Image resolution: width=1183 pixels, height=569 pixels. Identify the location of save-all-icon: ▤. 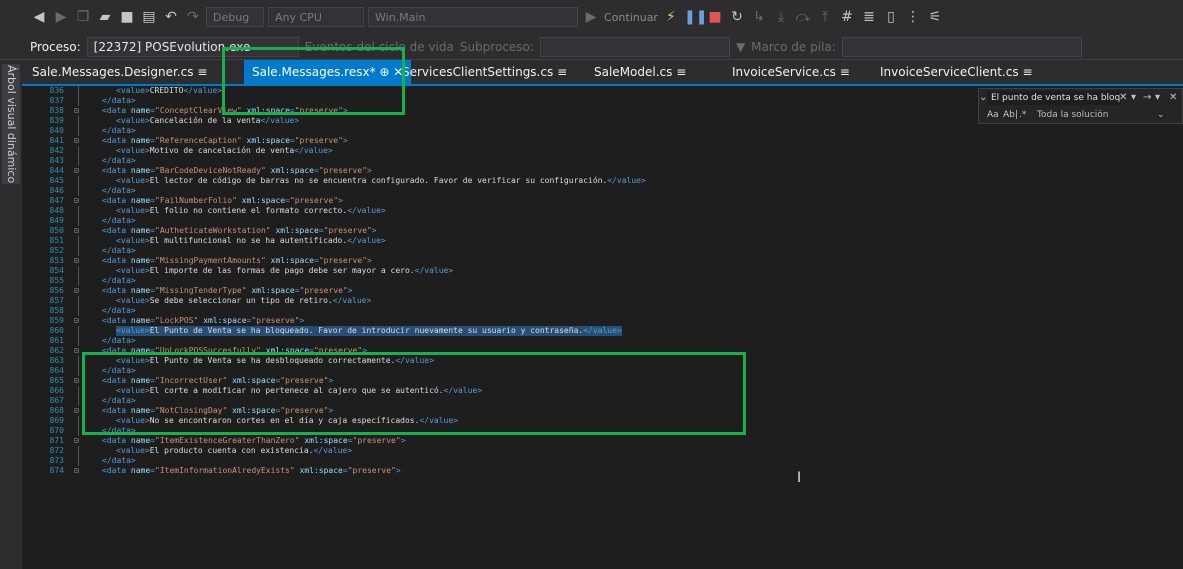
(149, 17).